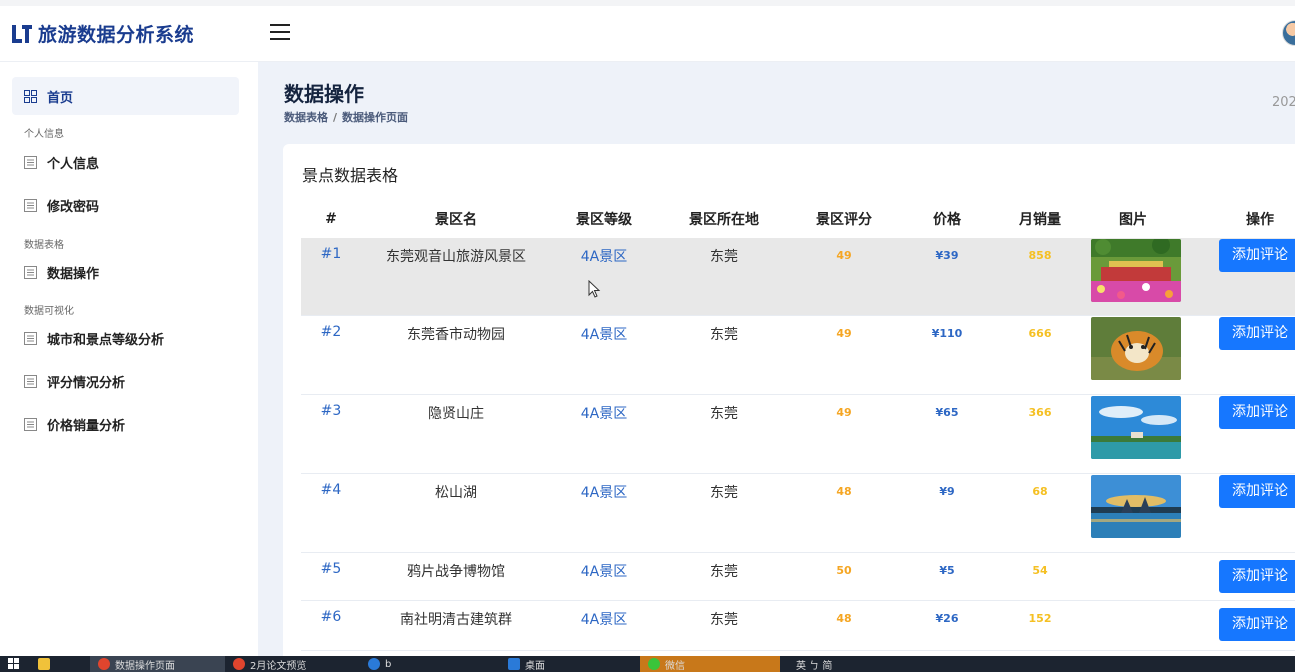  I want to click on row-sales: 858, so click(1040, 255).